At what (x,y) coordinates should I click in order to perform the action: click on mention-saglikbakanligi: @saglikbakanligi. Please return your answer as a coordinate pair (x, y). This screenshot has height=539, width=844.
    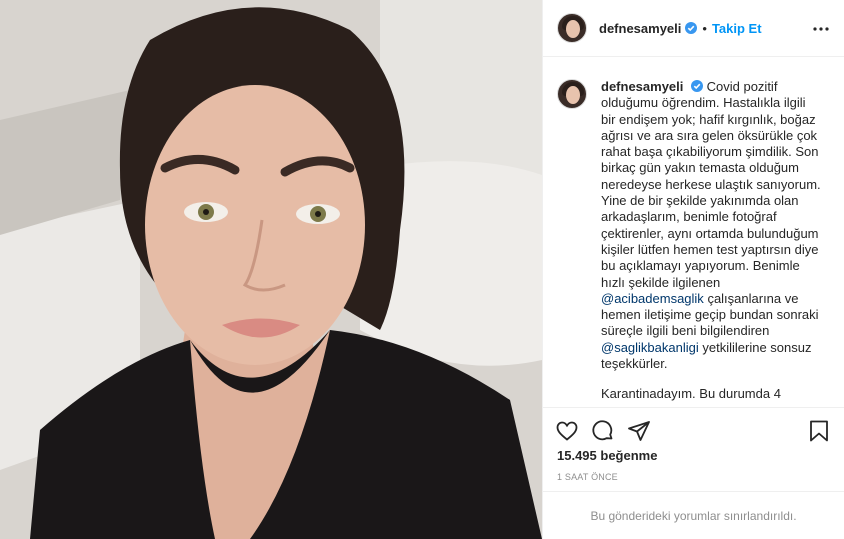
    Looking at the image, I should click on (650, 347).